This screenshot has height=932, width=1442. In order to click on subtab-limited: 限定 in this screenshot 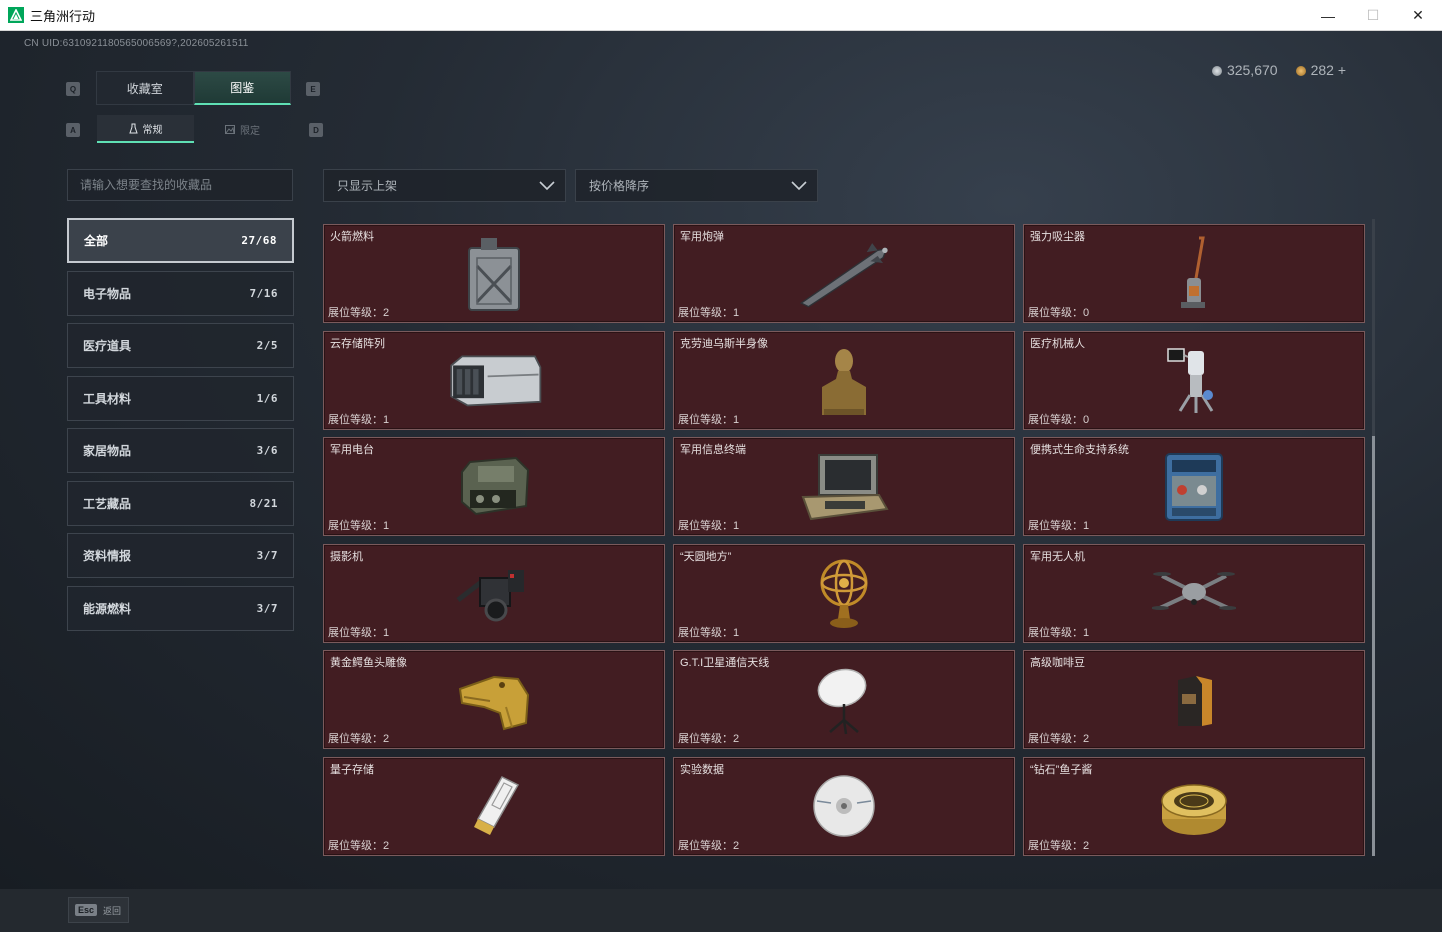, I will do `click(242, 129)`.